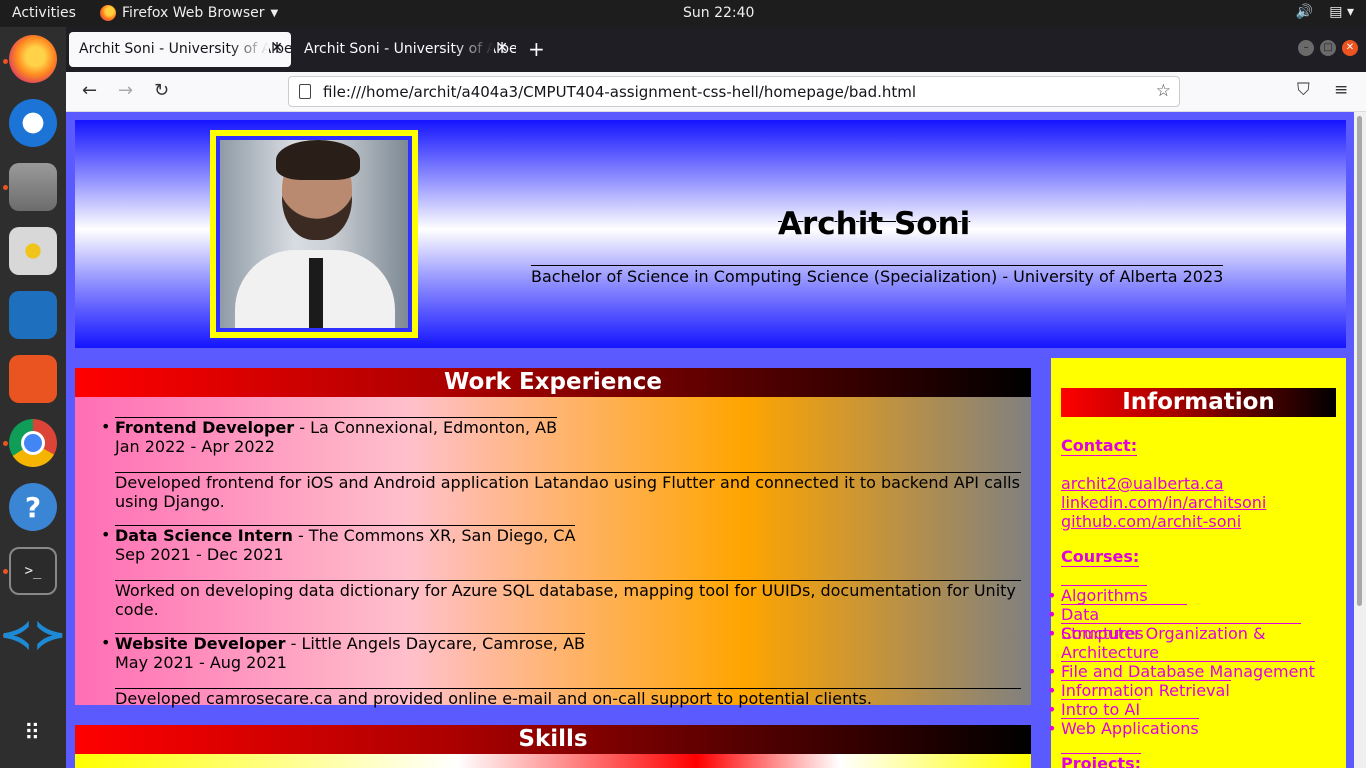 The image size is (1366, 768). I want to click on app-menu: Firefox Web Browser ▼, so click(189, 13).